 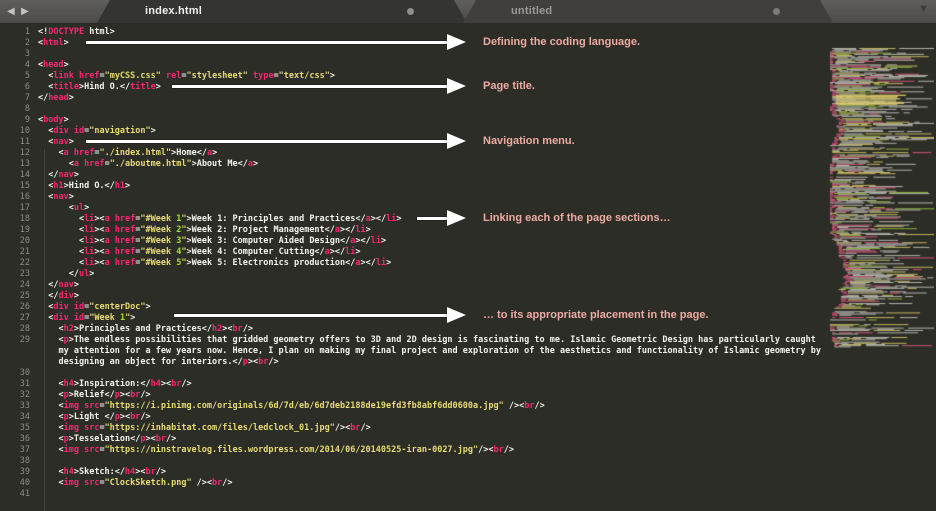 I want to click on code-line: 36 <p>Tesselation</p><br/>, so click(x=468, y=439).